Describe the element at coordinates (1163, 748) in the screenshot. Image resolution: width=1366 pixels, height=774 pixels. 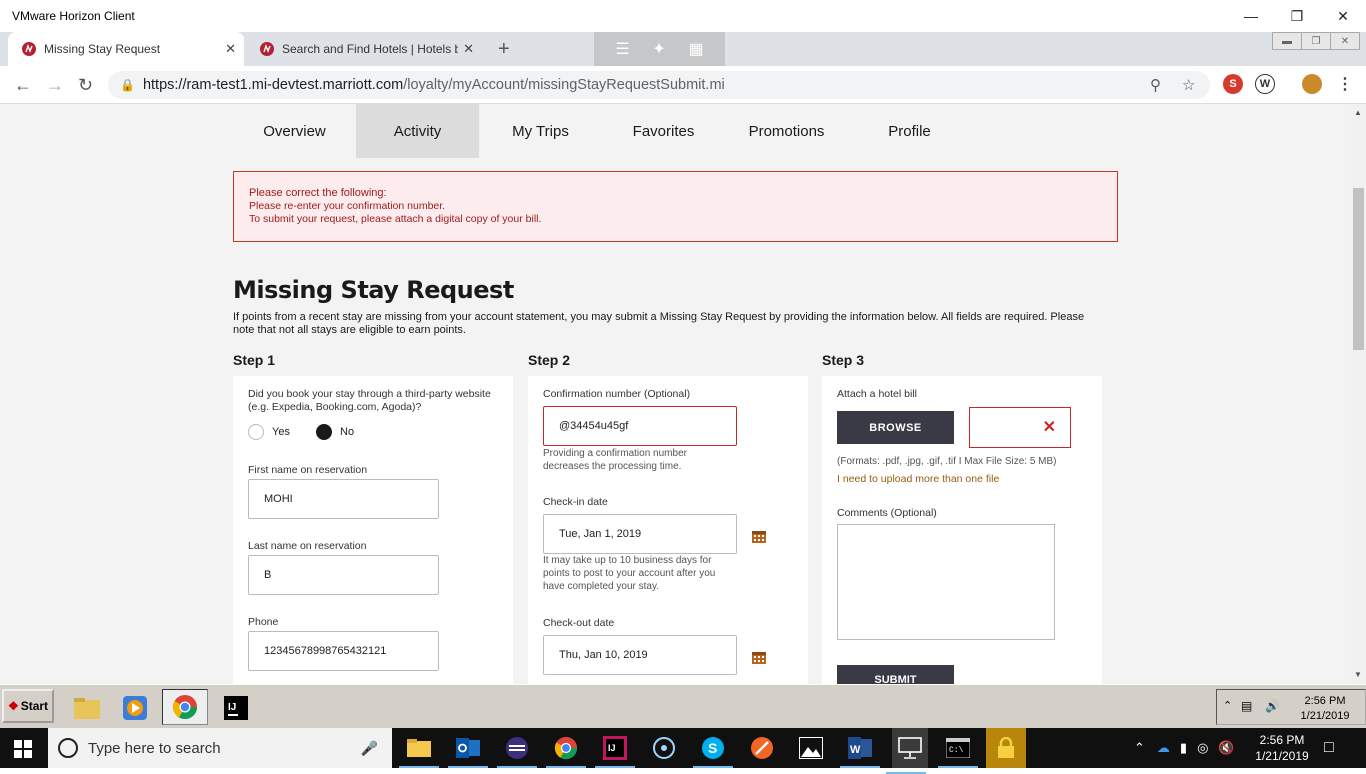
I see `onedrive-icon: ☁` at that location.